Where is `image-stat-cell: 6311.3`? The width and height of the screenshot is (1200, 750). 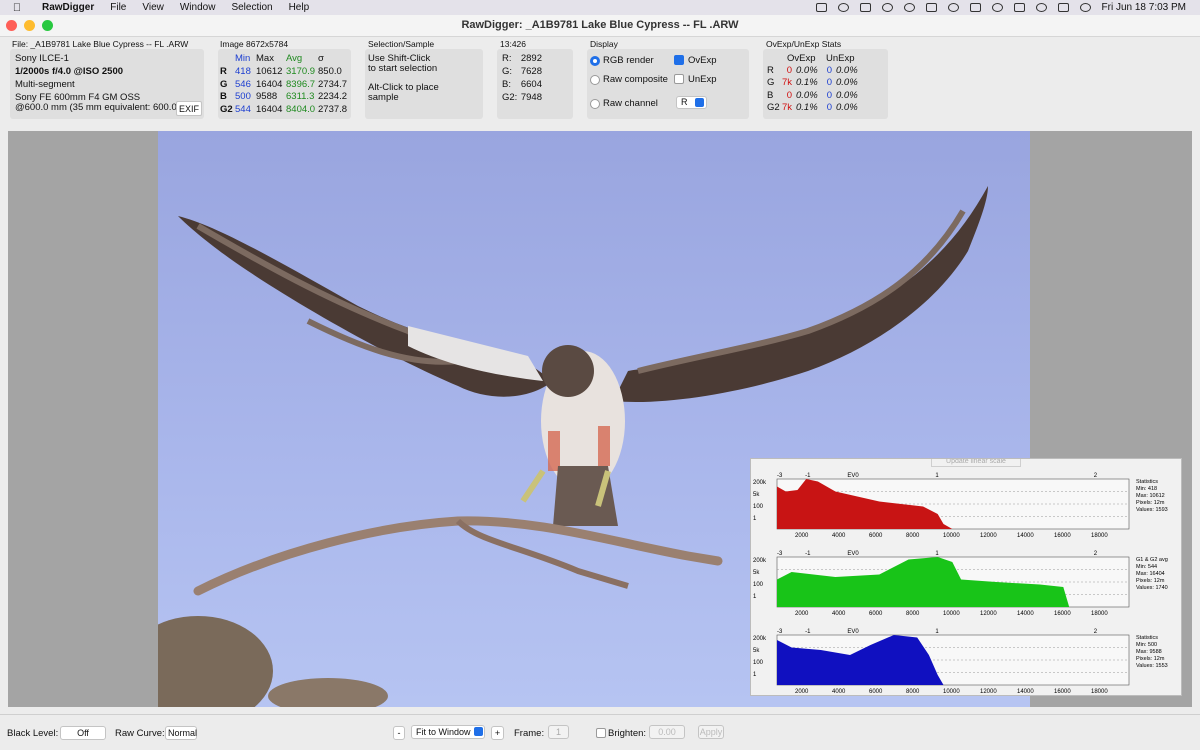 image-stat-cell: 6311.3 is located at coordinates (300, 96).